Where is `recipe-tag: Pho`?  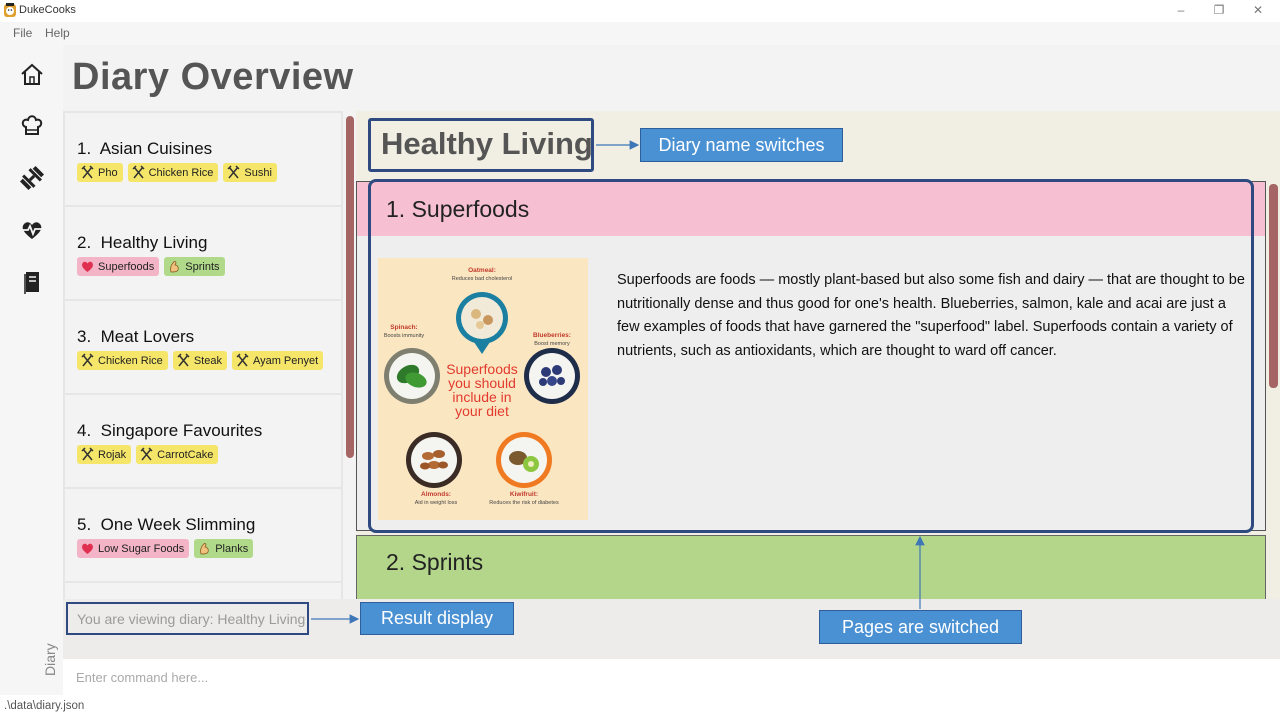
recipe-tag: Pho is located at coordinates (100, 172).